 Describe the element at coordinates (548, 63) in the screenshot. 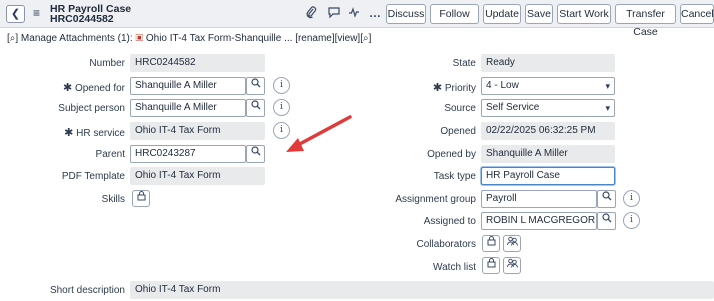

I see `state-field: Ready` at that location.